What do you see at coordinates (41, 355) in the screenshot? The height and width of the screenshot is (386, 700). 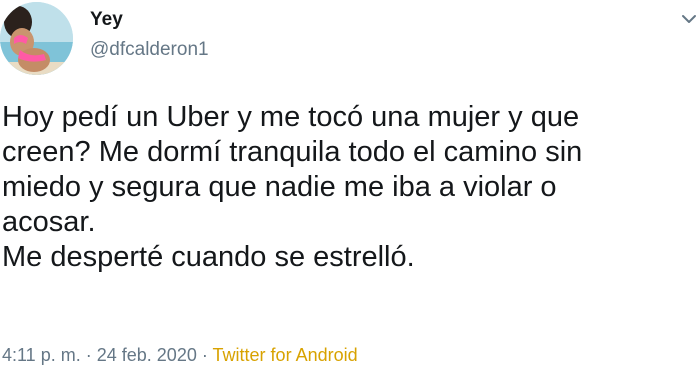 I see `tweet-time: 4:11 p. m.` at bounding box center [41, 355].